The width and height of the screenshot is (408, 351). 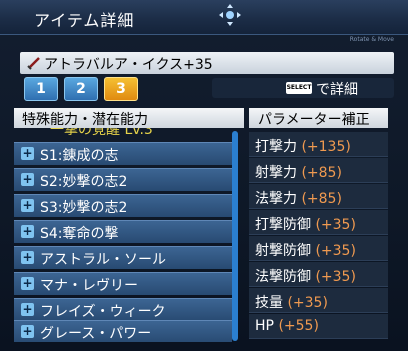 I want to click on param-label: 打撃力, so click(x=276, y=147).